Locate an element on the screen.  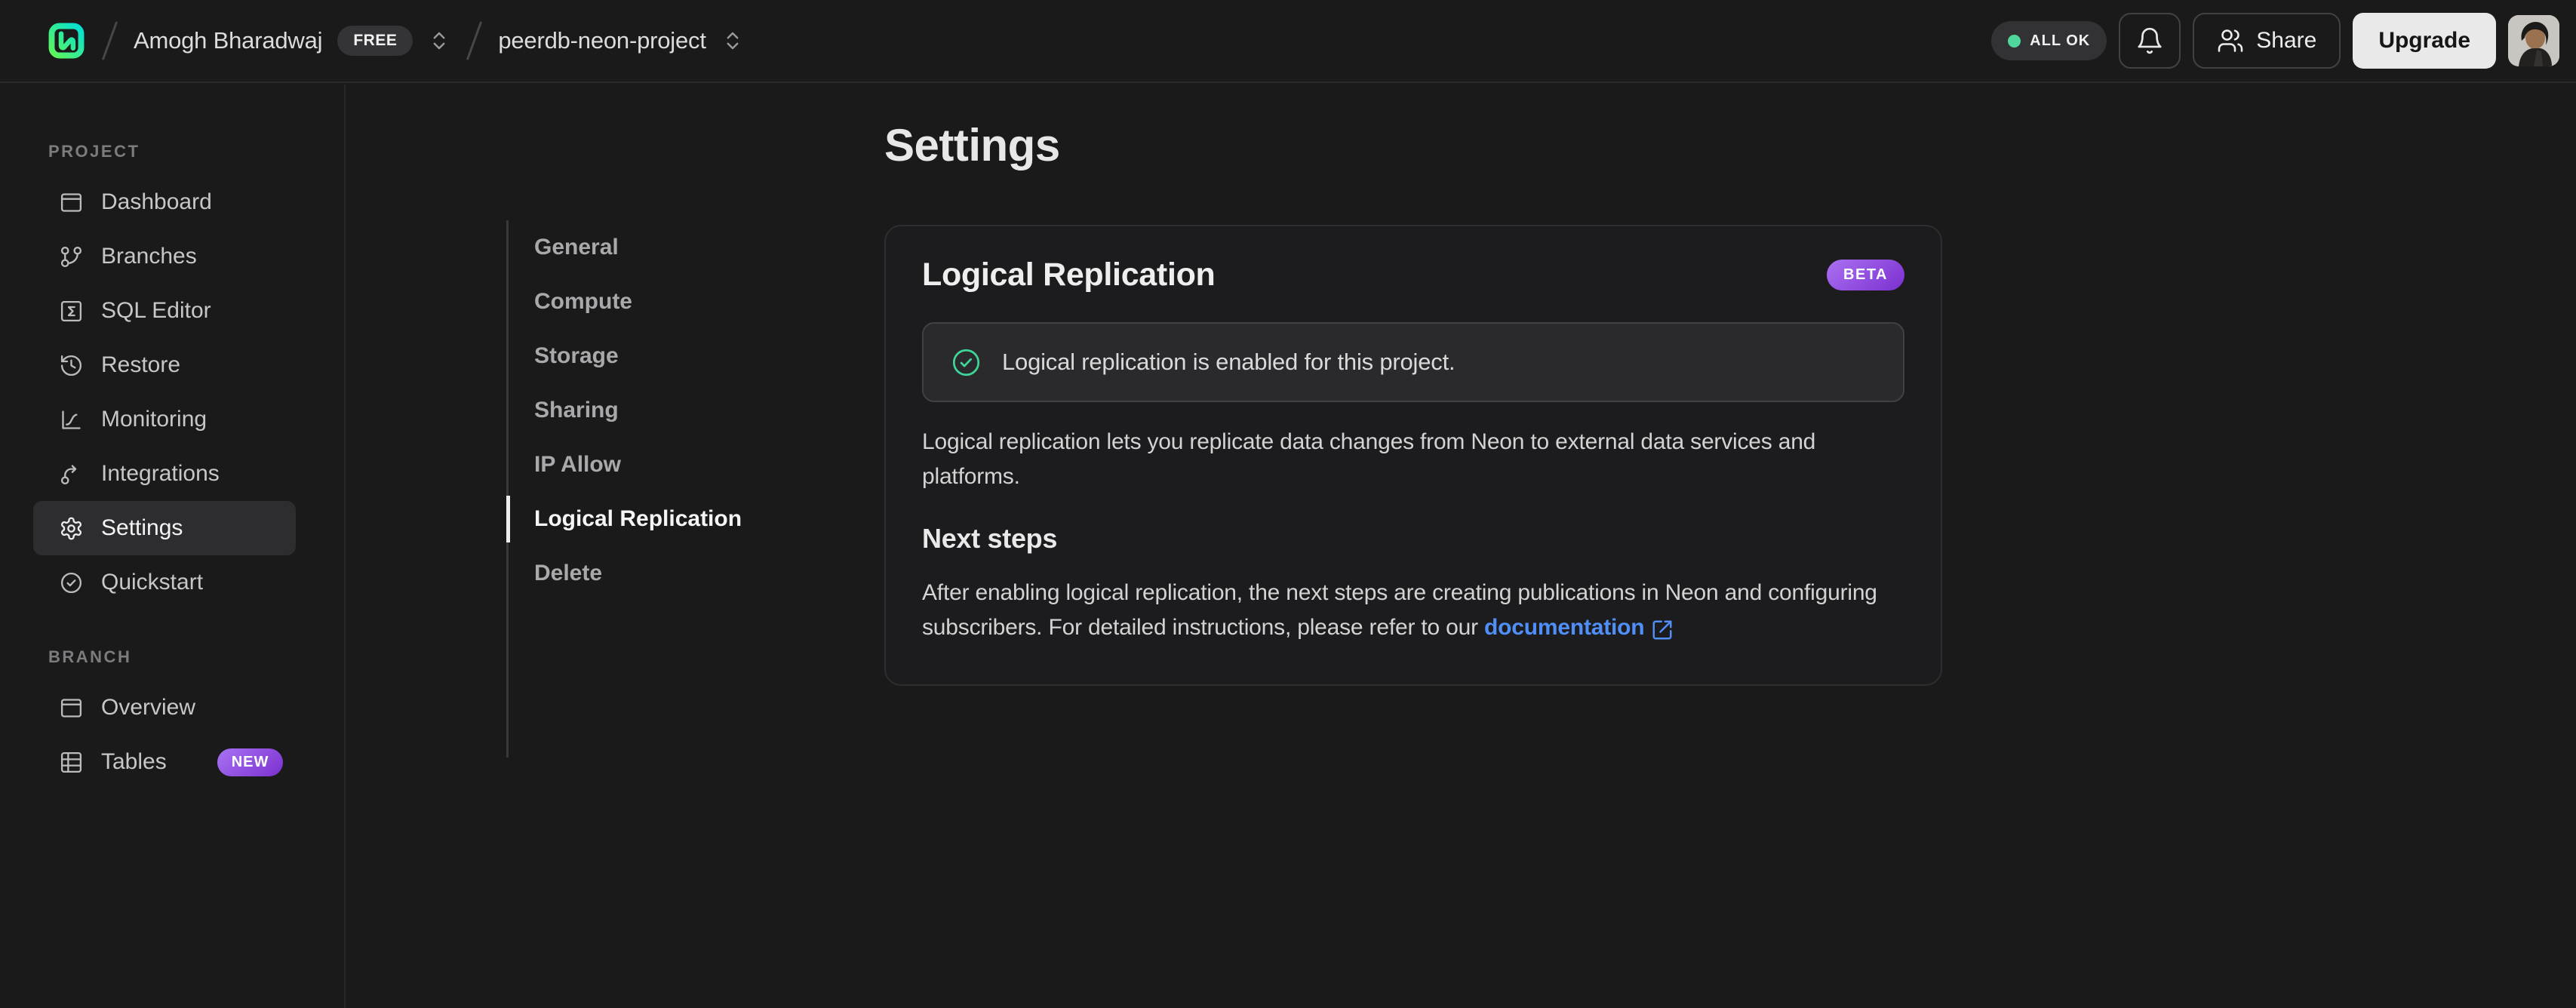
sidebar-item-settings: Settings is located at coordinates (164, 528).